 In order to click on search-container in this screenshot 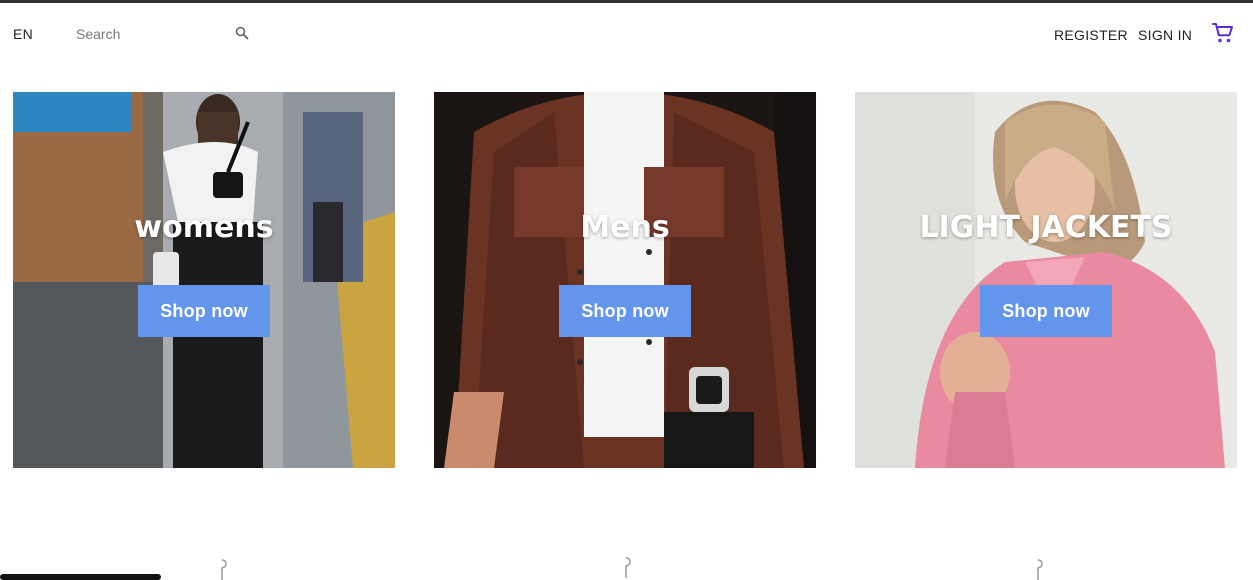, I will do `click(165, 34)`.